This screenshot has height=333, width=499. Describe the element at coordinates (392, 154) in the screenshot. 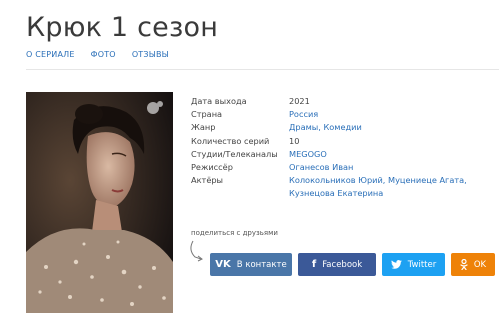

I see `info-value-link: MEGOGO` at that location.